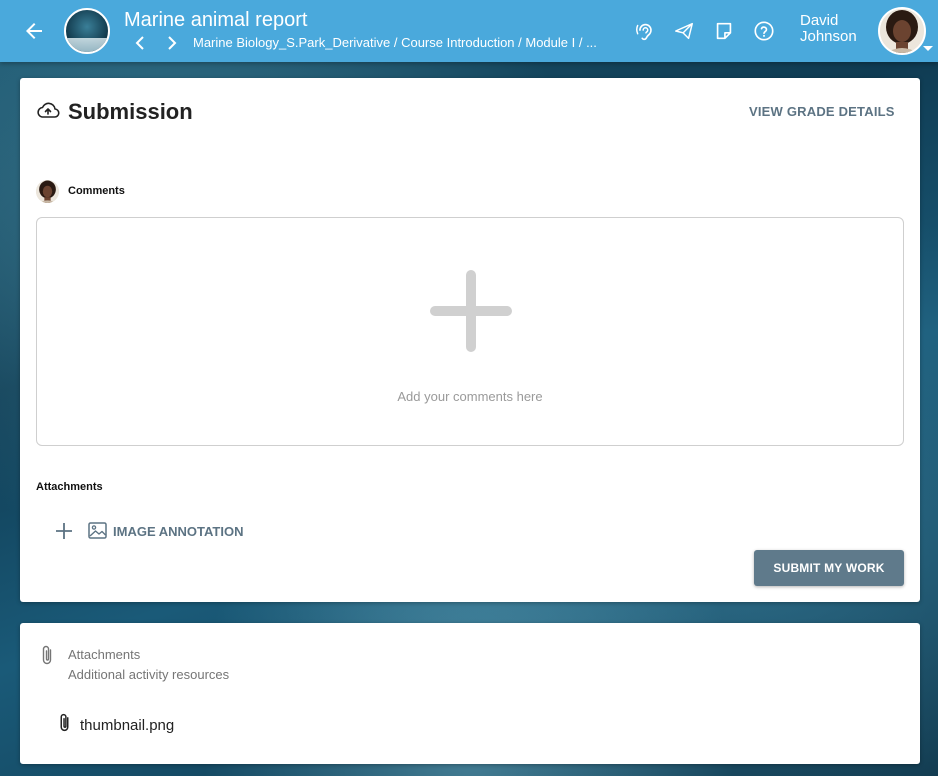  Describe the element at coordinates (764, 31) in the screenshot. I see `help-icon` at that location.